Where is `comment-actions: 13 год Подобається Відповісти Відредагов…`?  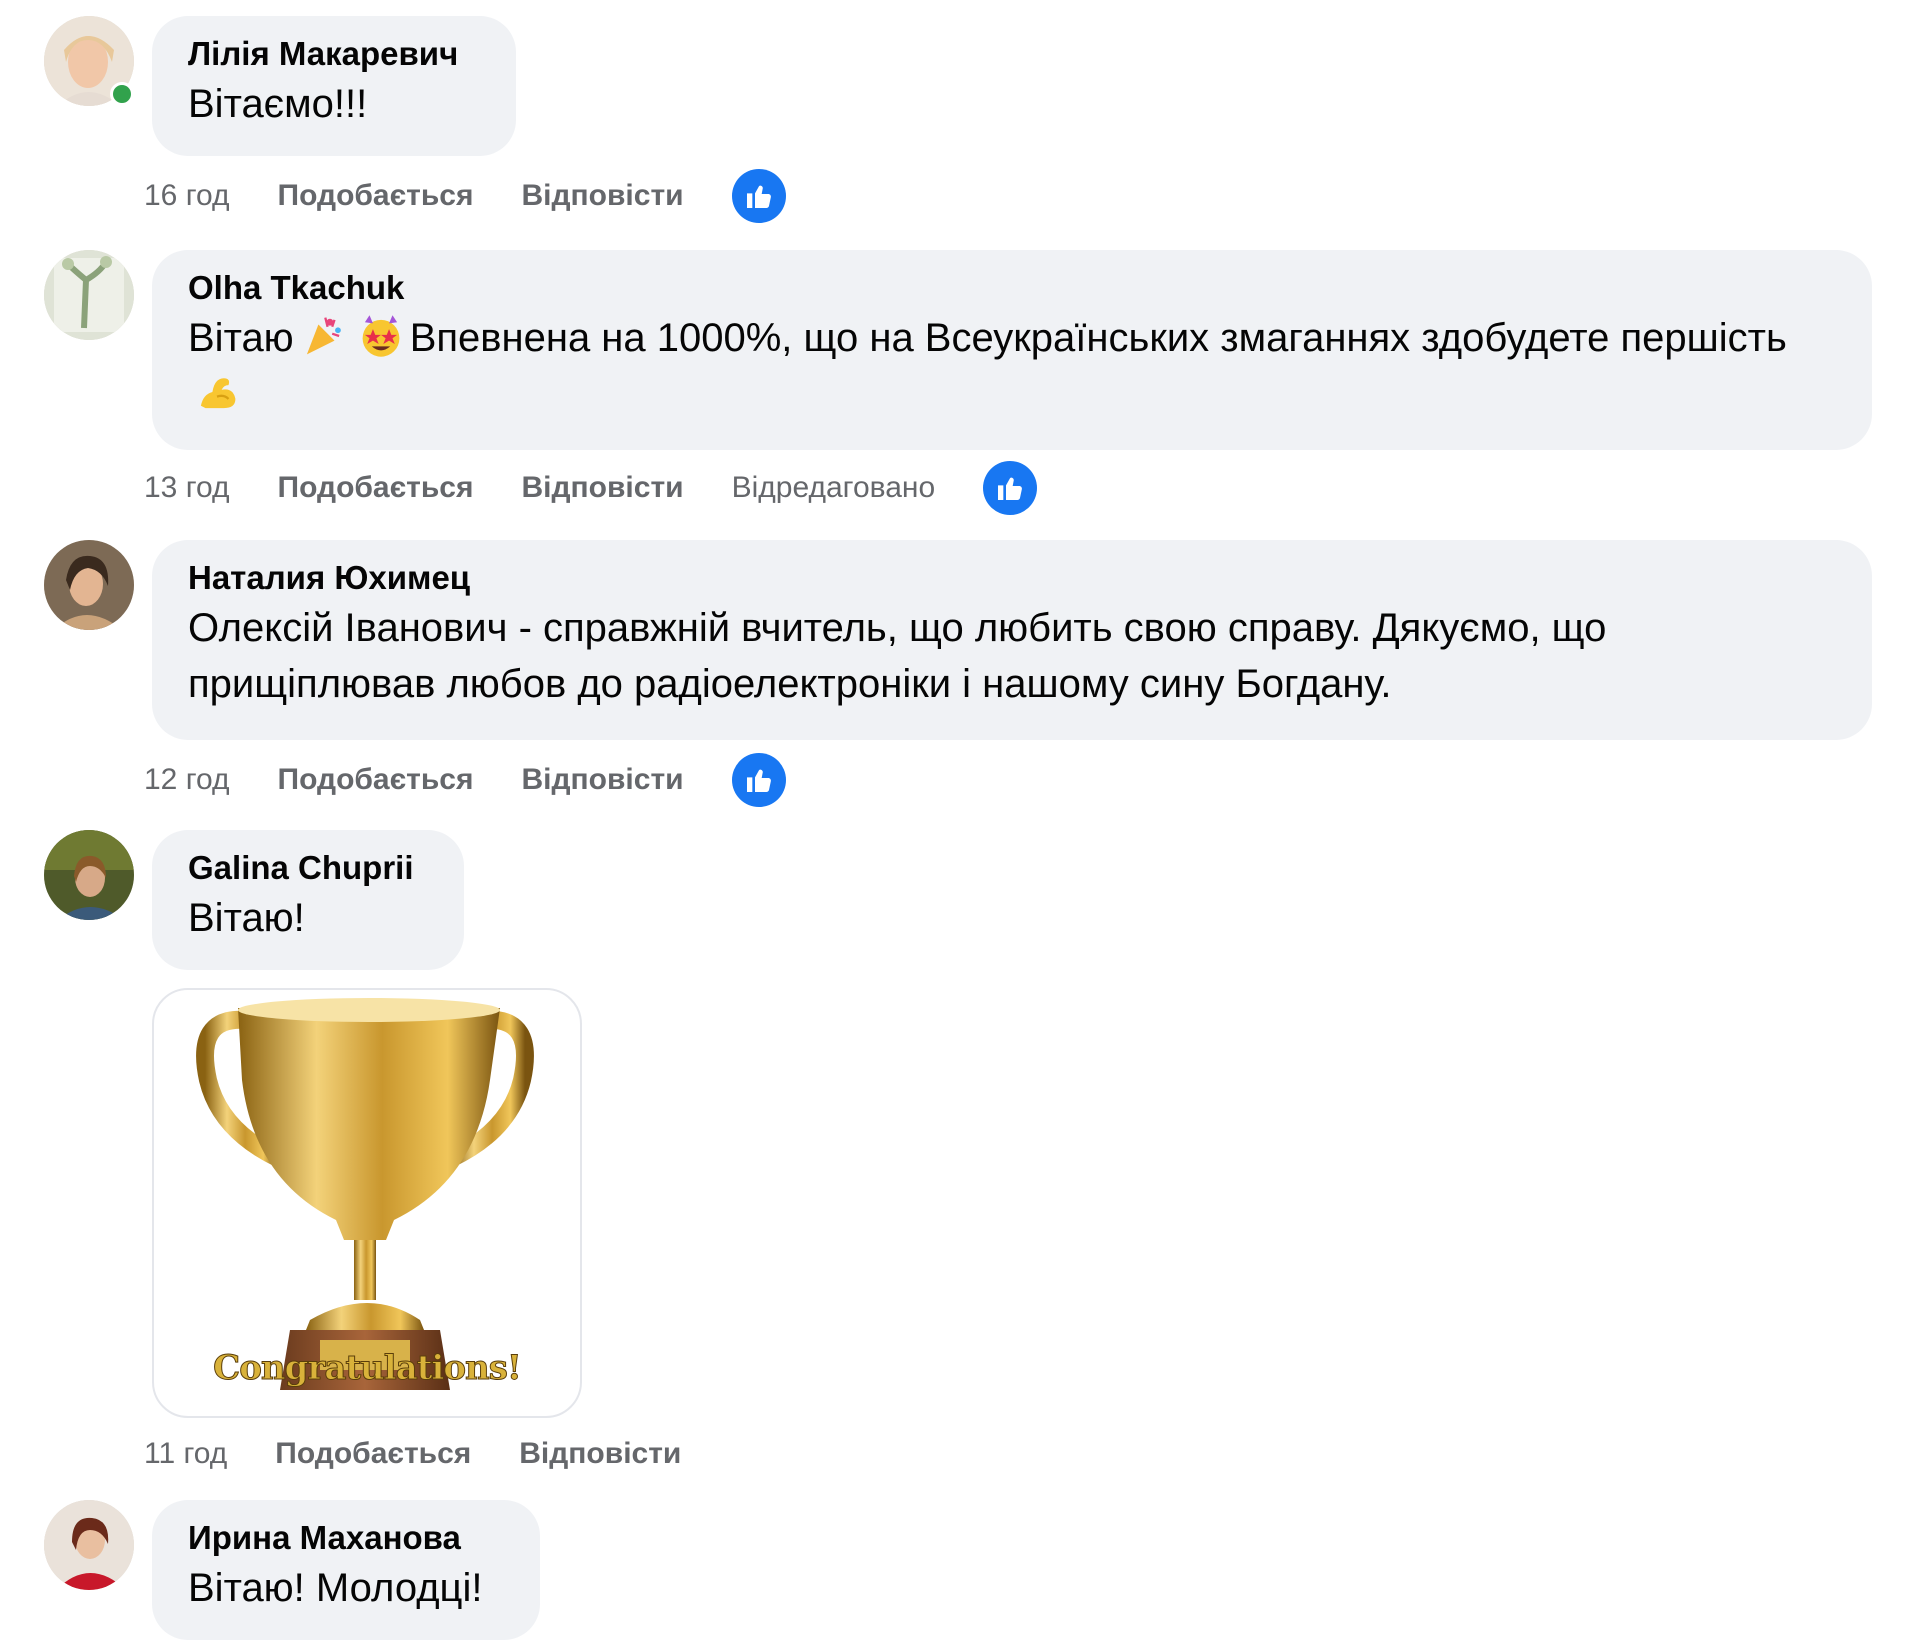 comment-actions: 13 год Подобається Відповісти Відредагов… is located at coordinates (591, 488).